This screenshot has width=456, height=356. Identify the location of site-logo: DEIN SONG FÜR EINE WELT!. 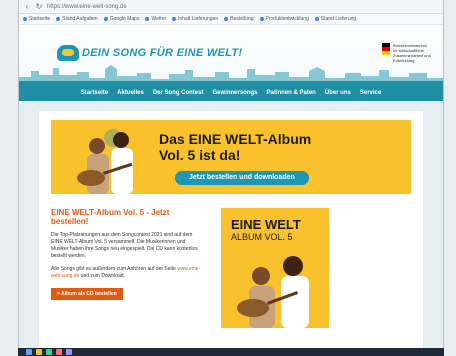
(149, 53).